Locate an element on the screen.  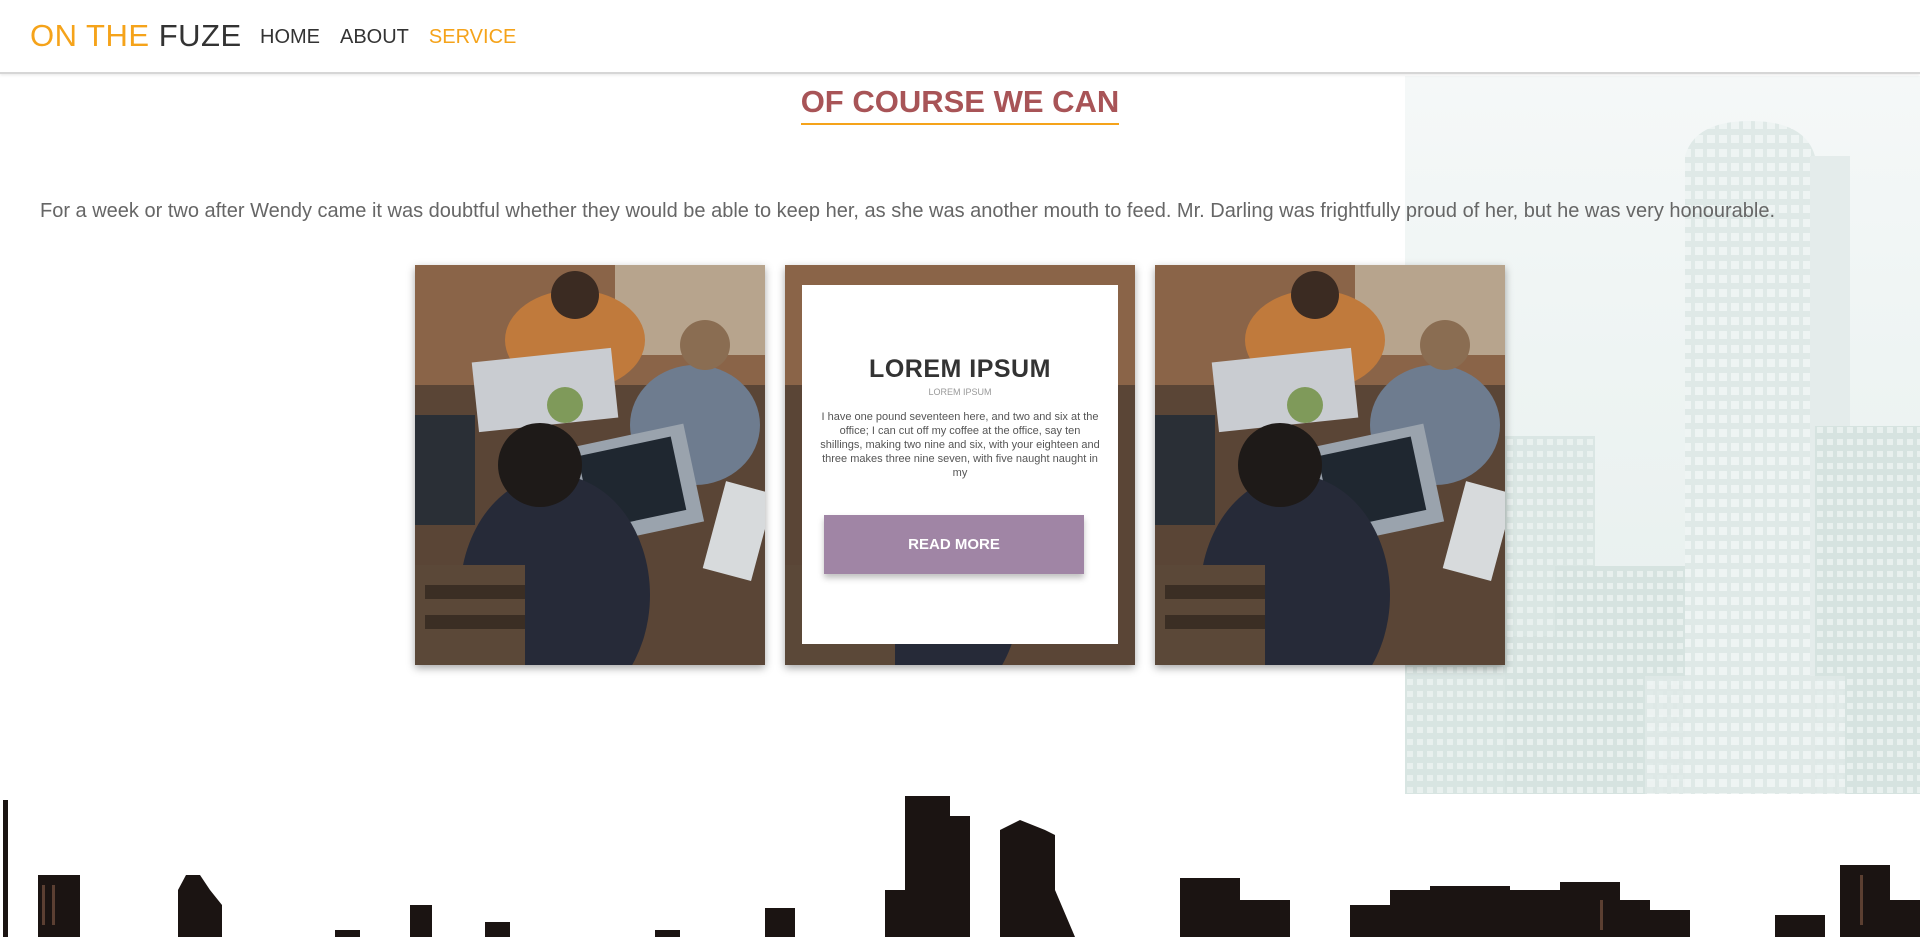
card-subtitle: LOREM IPSUM is located at coordinates (960, 392).